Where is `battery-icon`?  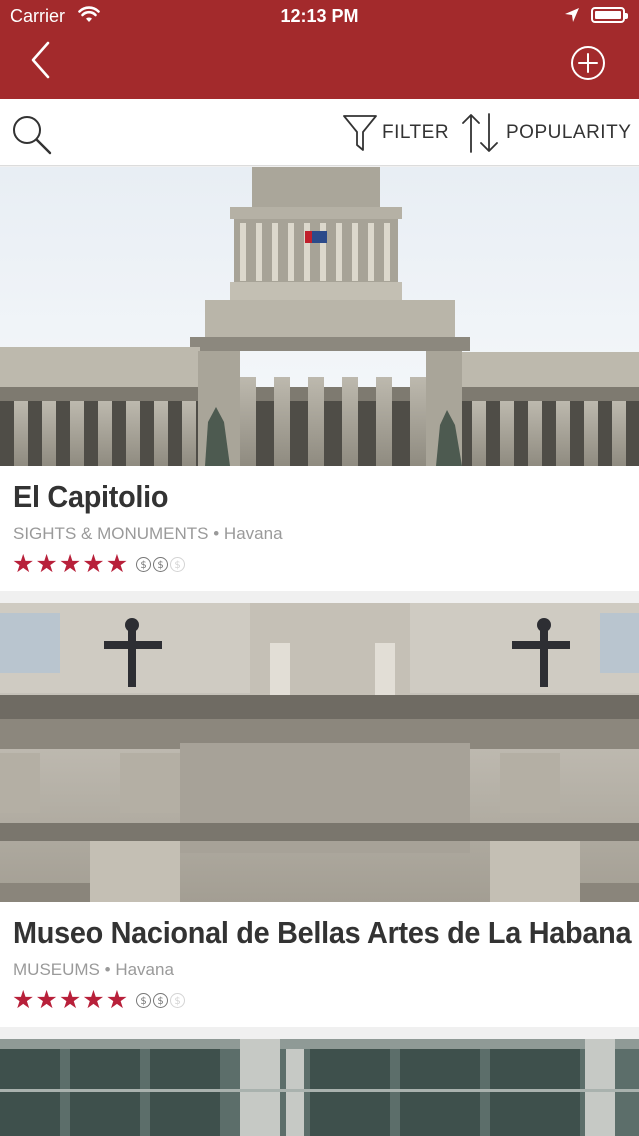 battery-icon is located at coordinates (609, 15).